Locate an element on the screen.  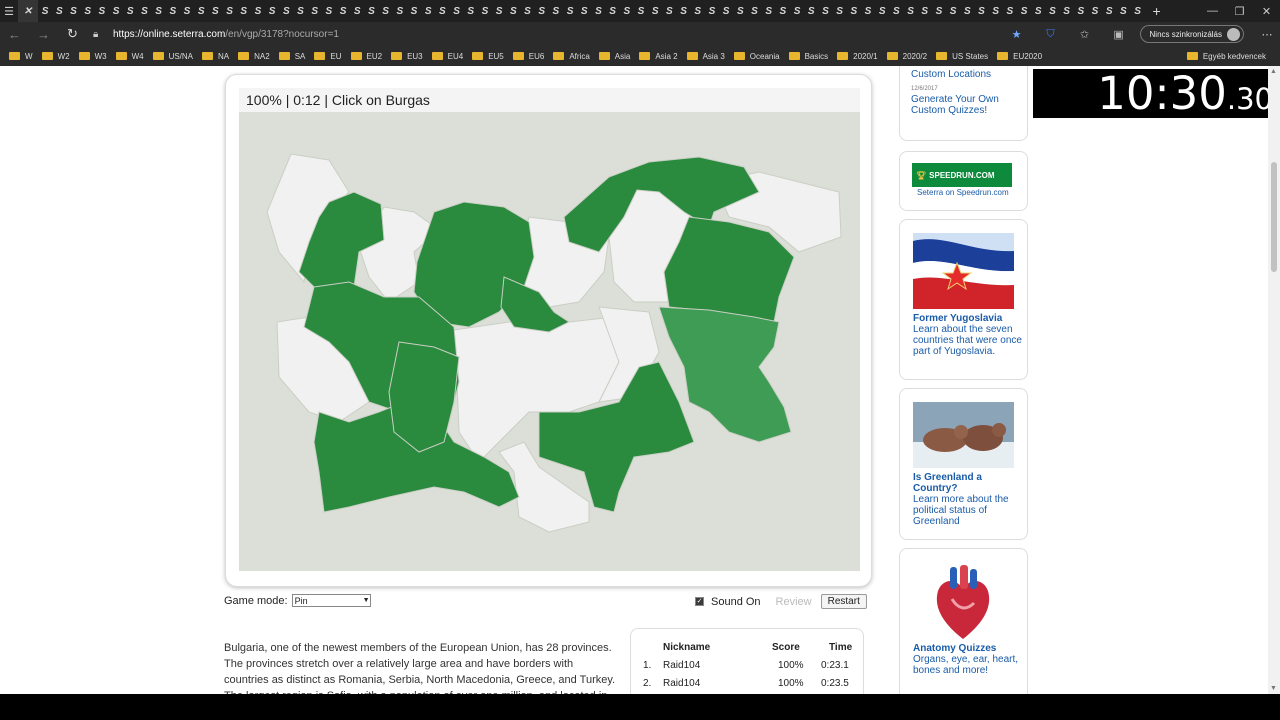
restart-button: Restart is located at coordinates (843, 601).